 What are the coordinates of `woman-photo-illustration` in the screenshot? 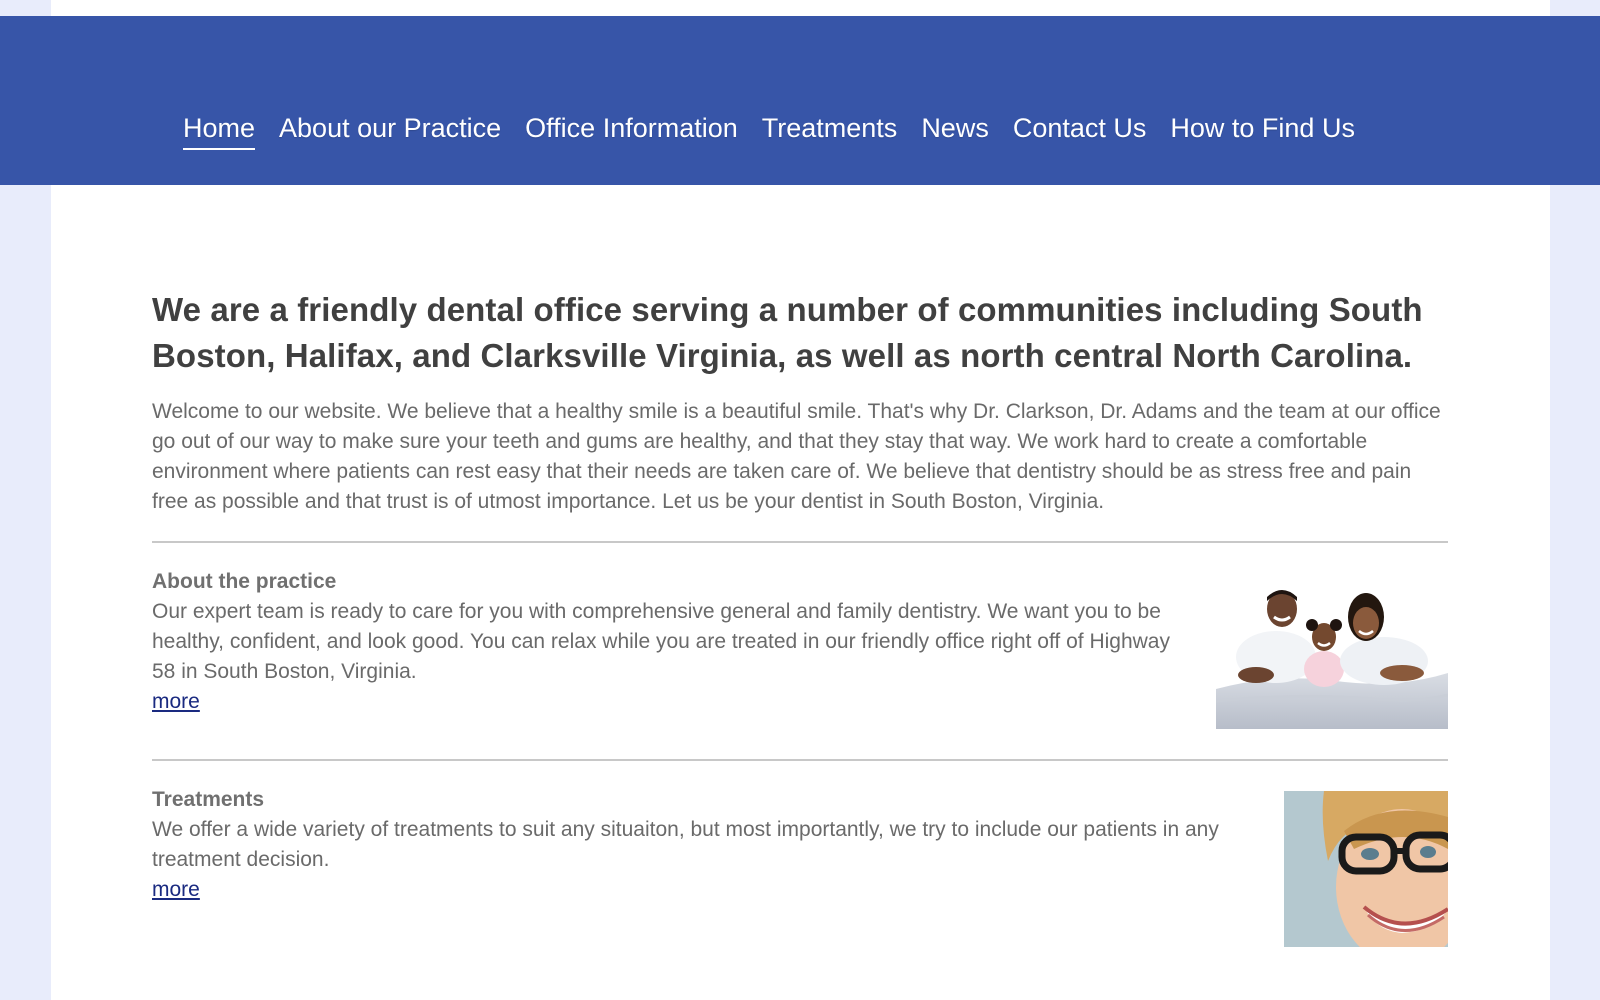 It's located at (1366, 869).